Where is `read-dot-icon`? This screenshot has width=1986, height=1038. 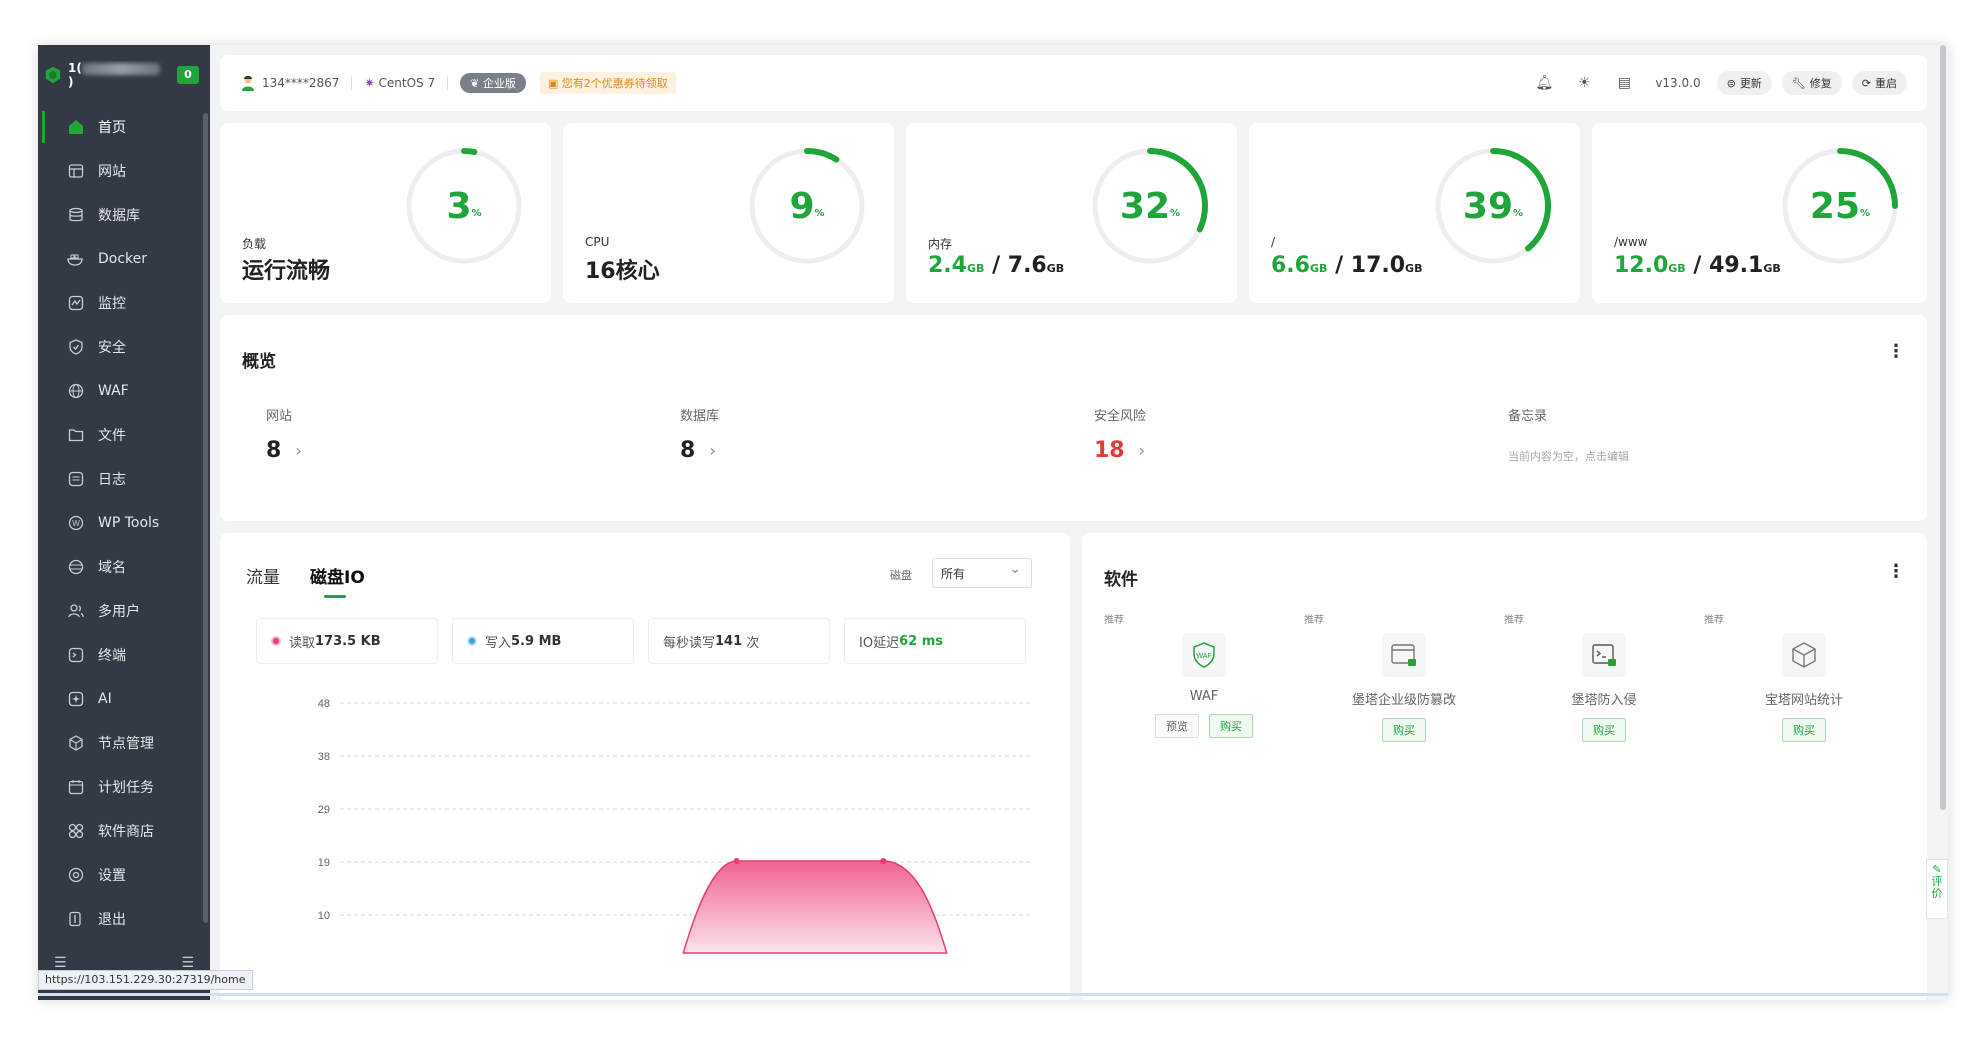 read-dot-icon is located at coordinates (276, 641).